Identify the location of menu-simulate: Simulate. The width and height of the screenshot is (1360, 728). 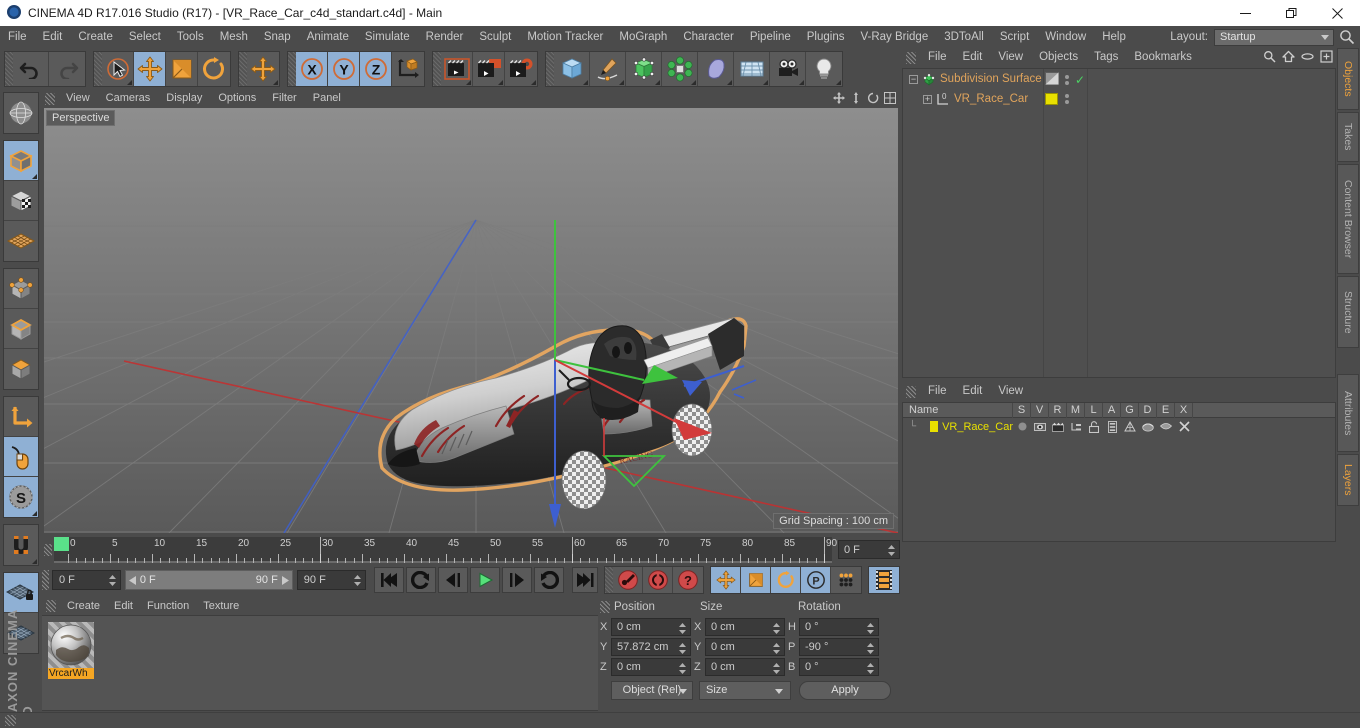
(387, 37).